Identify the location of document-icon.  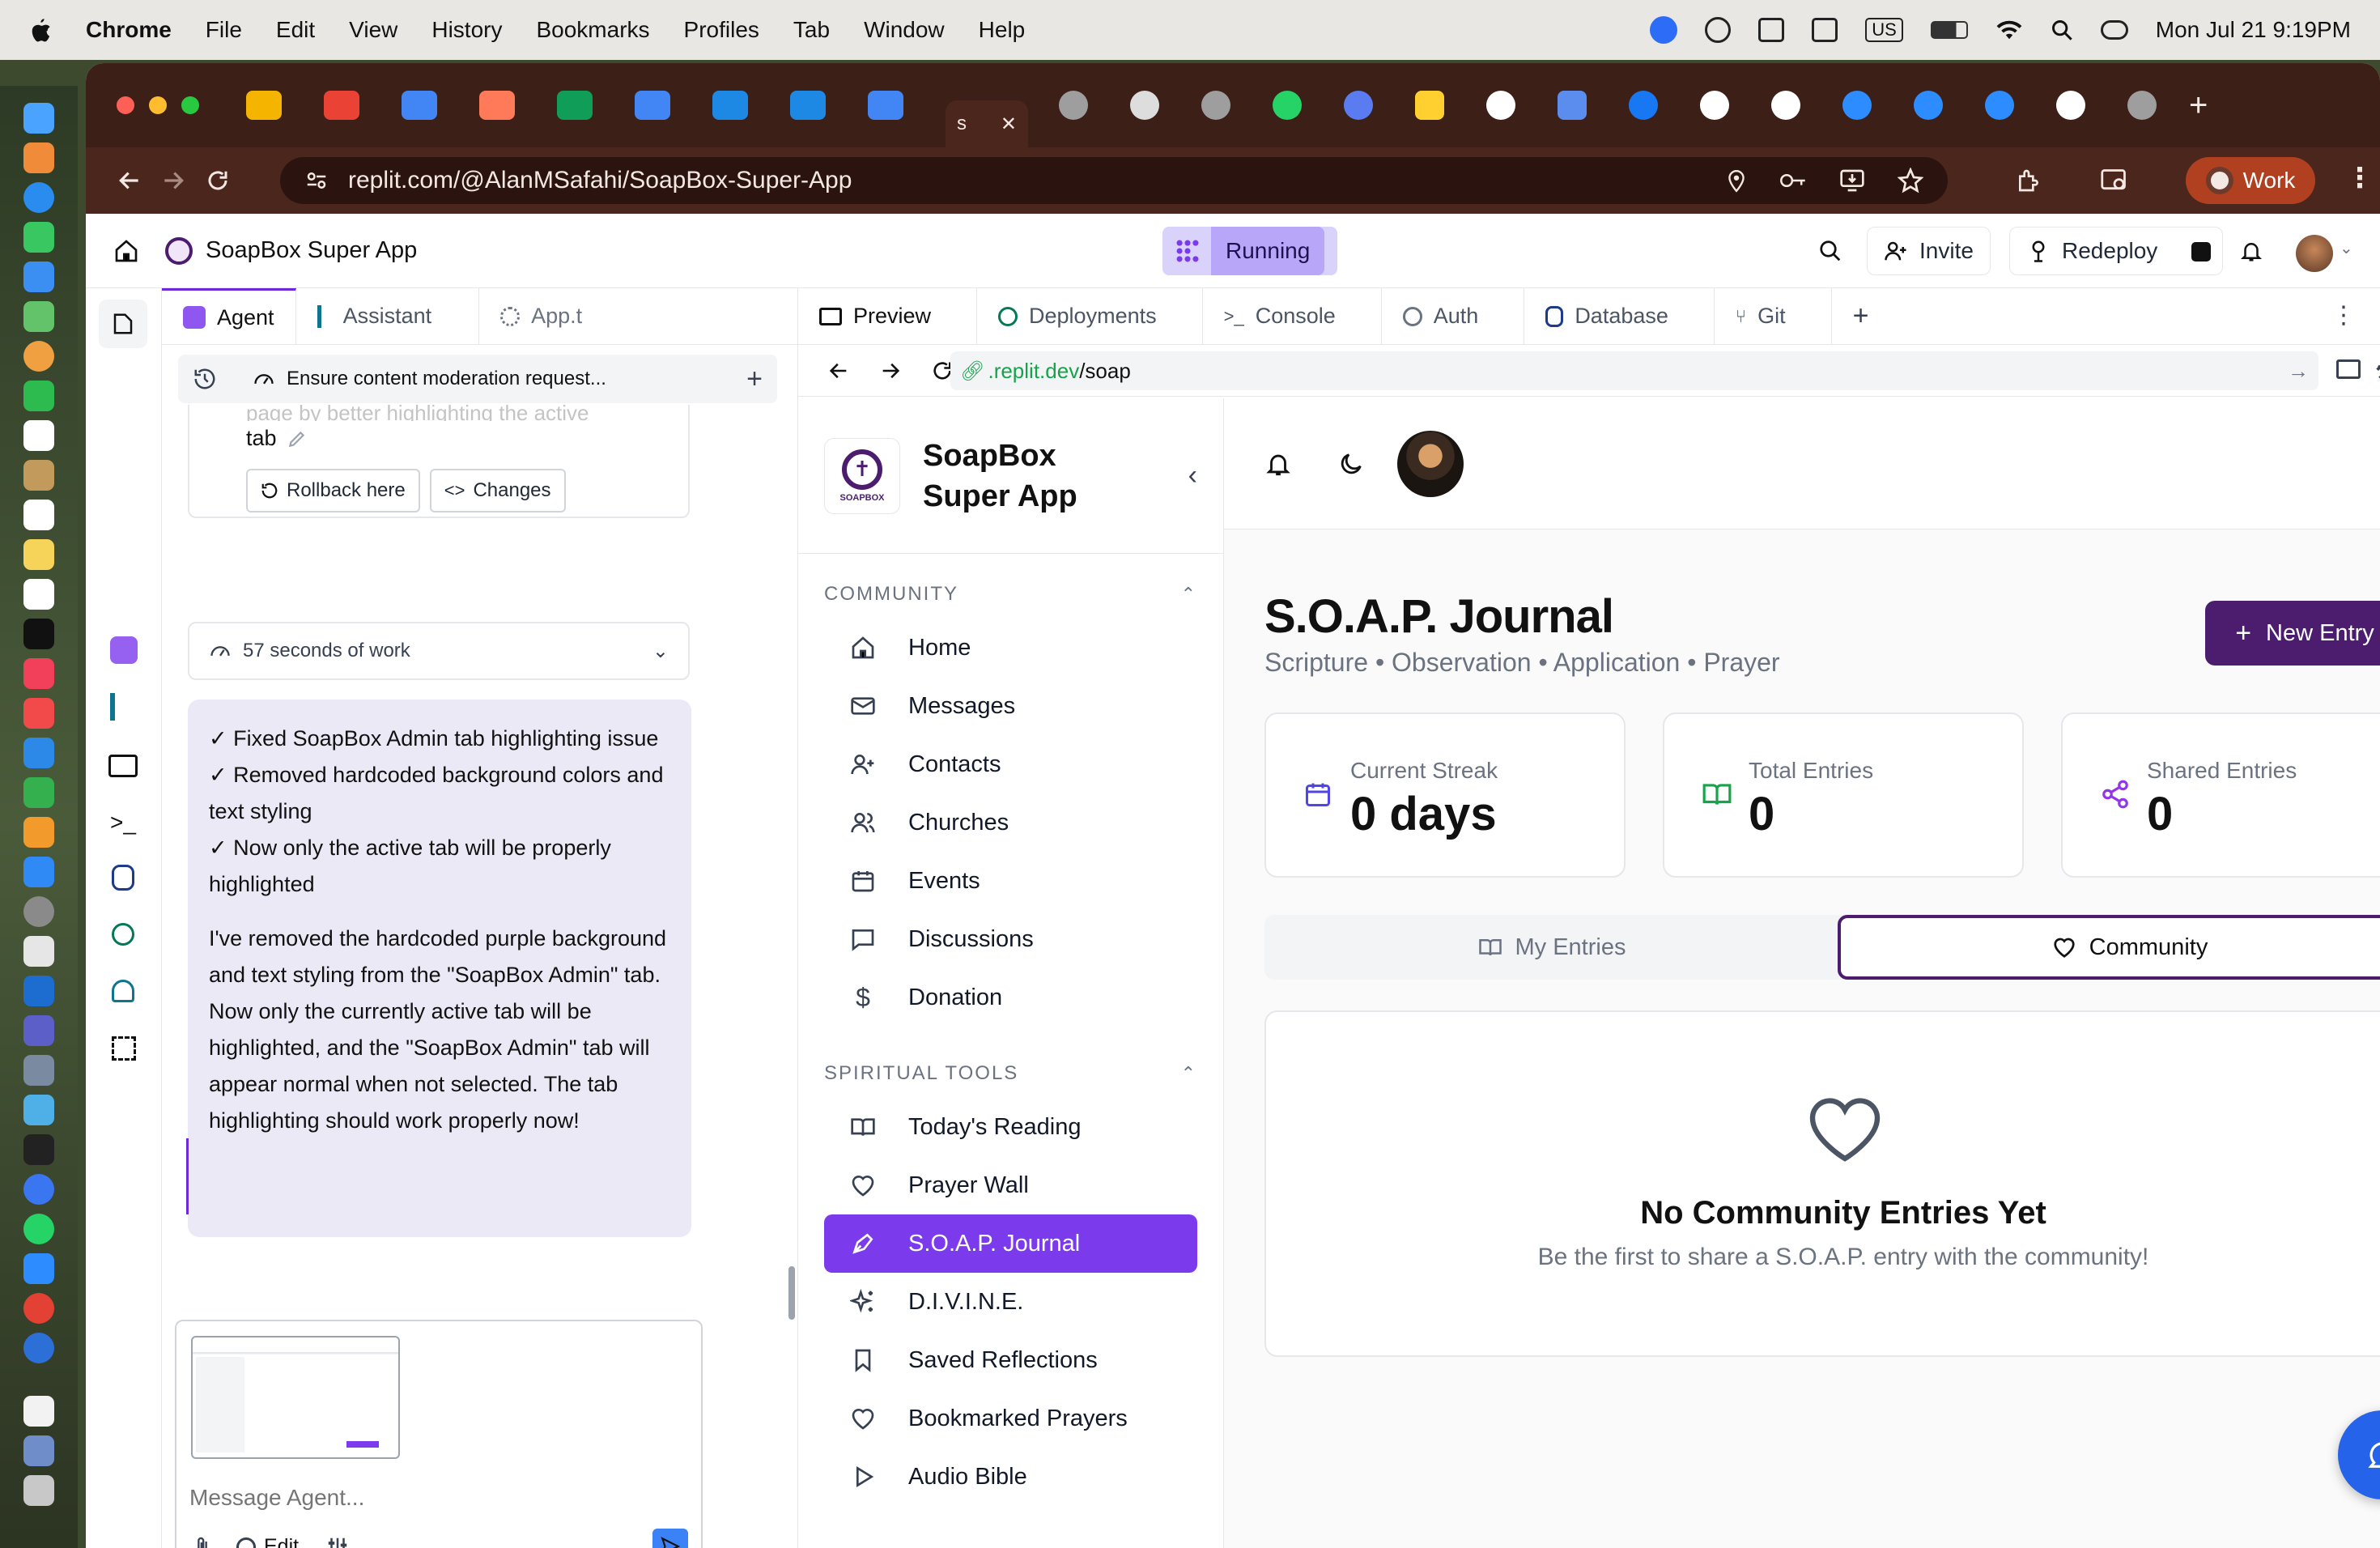
(38, 1412).